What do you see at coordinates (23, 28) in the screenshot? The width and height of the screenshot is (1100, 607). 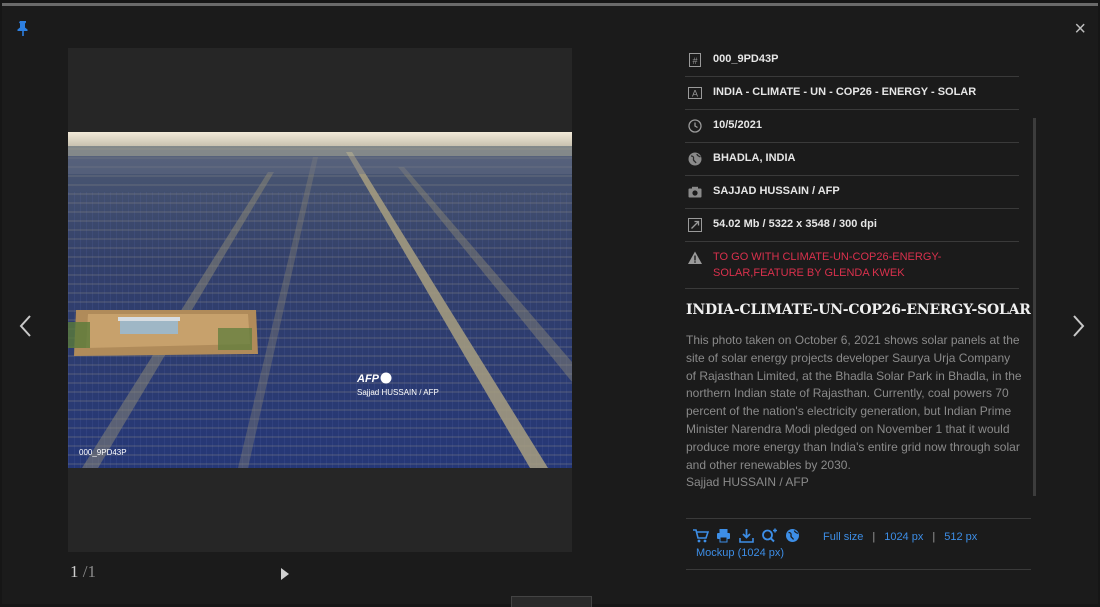 I see `pin-icon` at bounding box center [23, 28].